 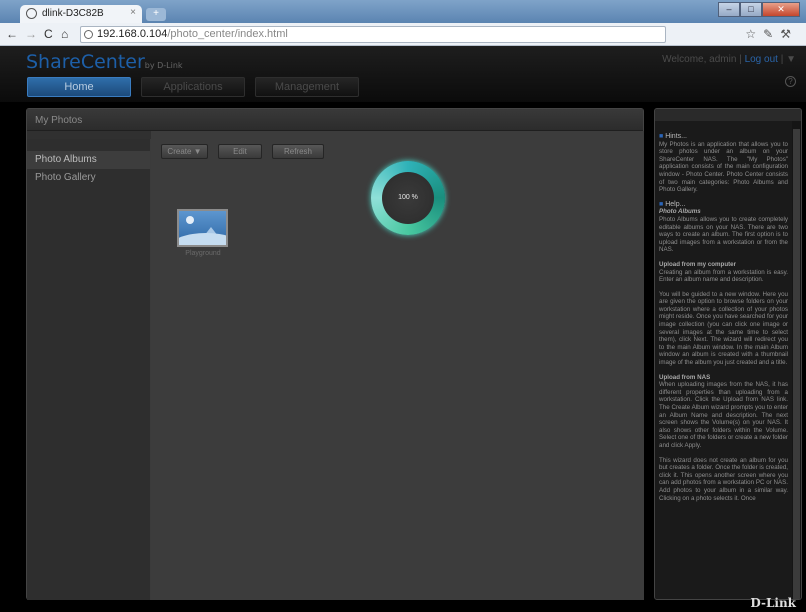 I want to click on dropdown-icon: | ▼, so click(x=788, y=59).